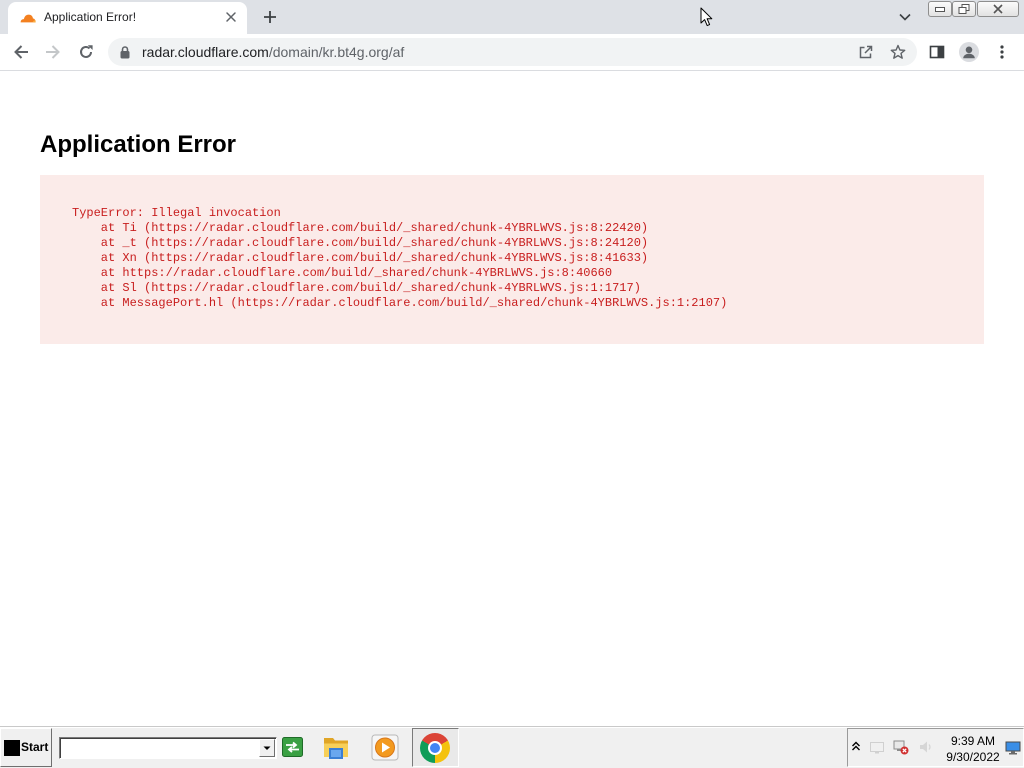  I want to click on volume-icon, so click(925, 747).